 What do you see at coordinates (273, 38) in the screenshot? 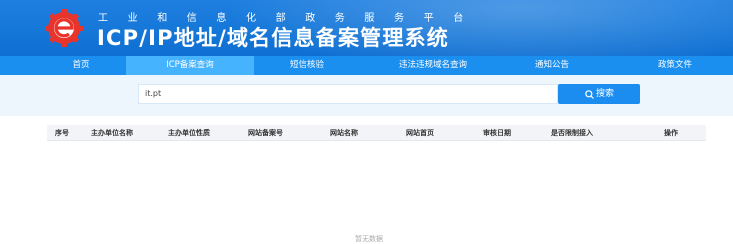
I see `page-title: ICP/IP地址/域名信息备案管理系统` at bounding box center [273, 38].